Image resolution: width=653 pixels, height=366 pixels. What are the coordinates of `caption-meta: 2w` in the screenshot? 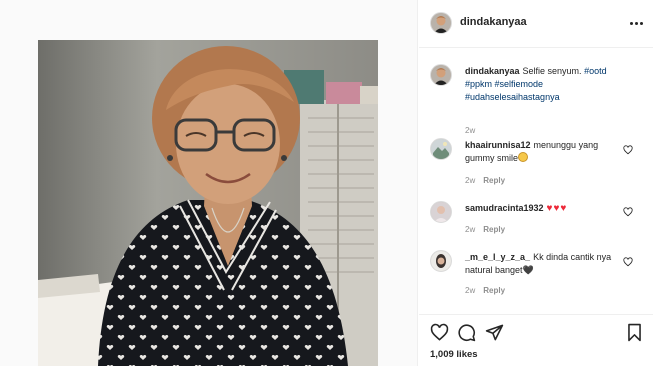 It's located at (474, 130).